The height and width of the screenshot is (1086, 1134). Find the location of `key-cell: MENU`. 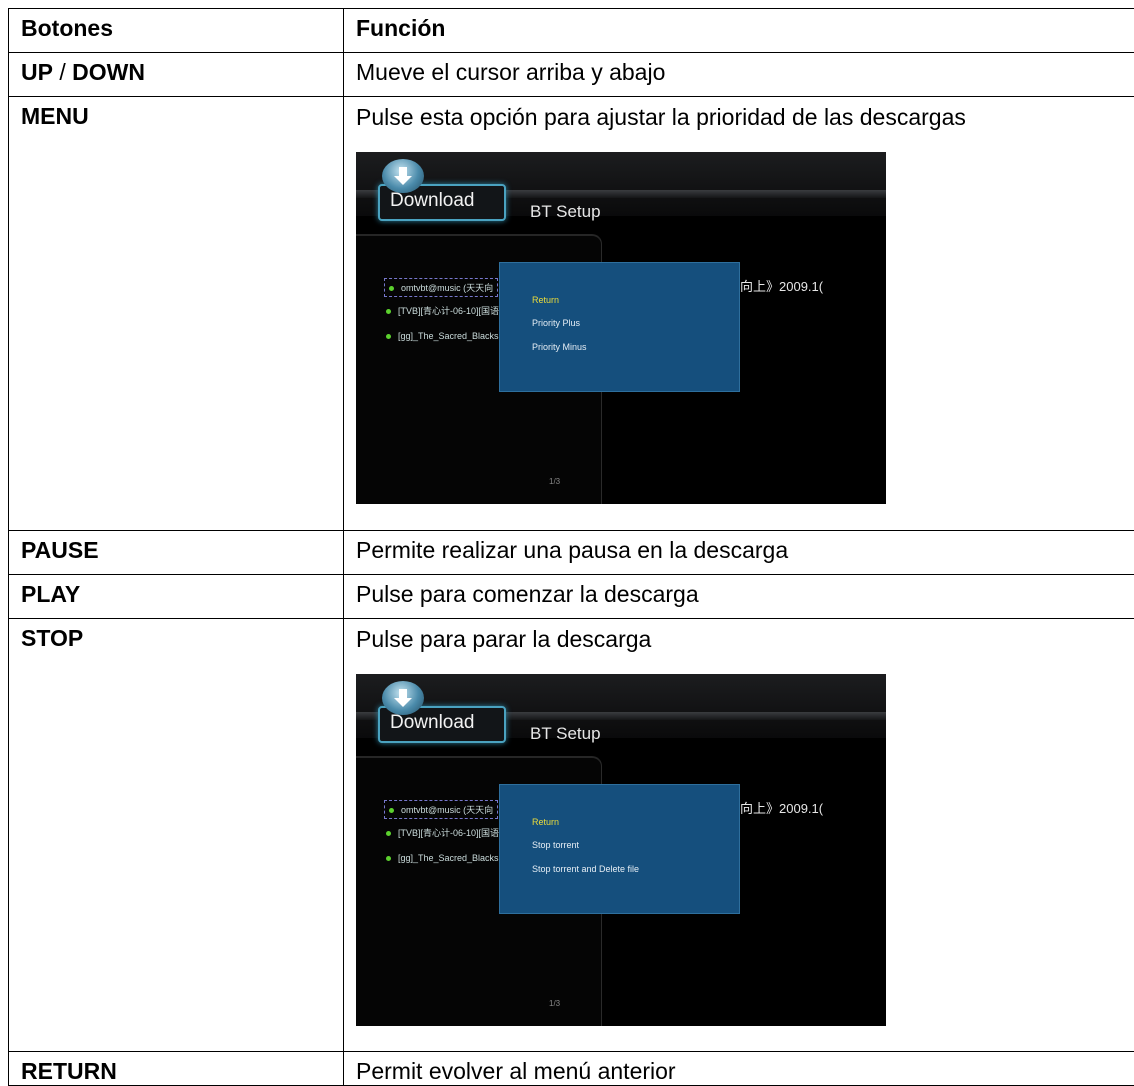

key-cell: MENU is located at coordinates (176, 314).